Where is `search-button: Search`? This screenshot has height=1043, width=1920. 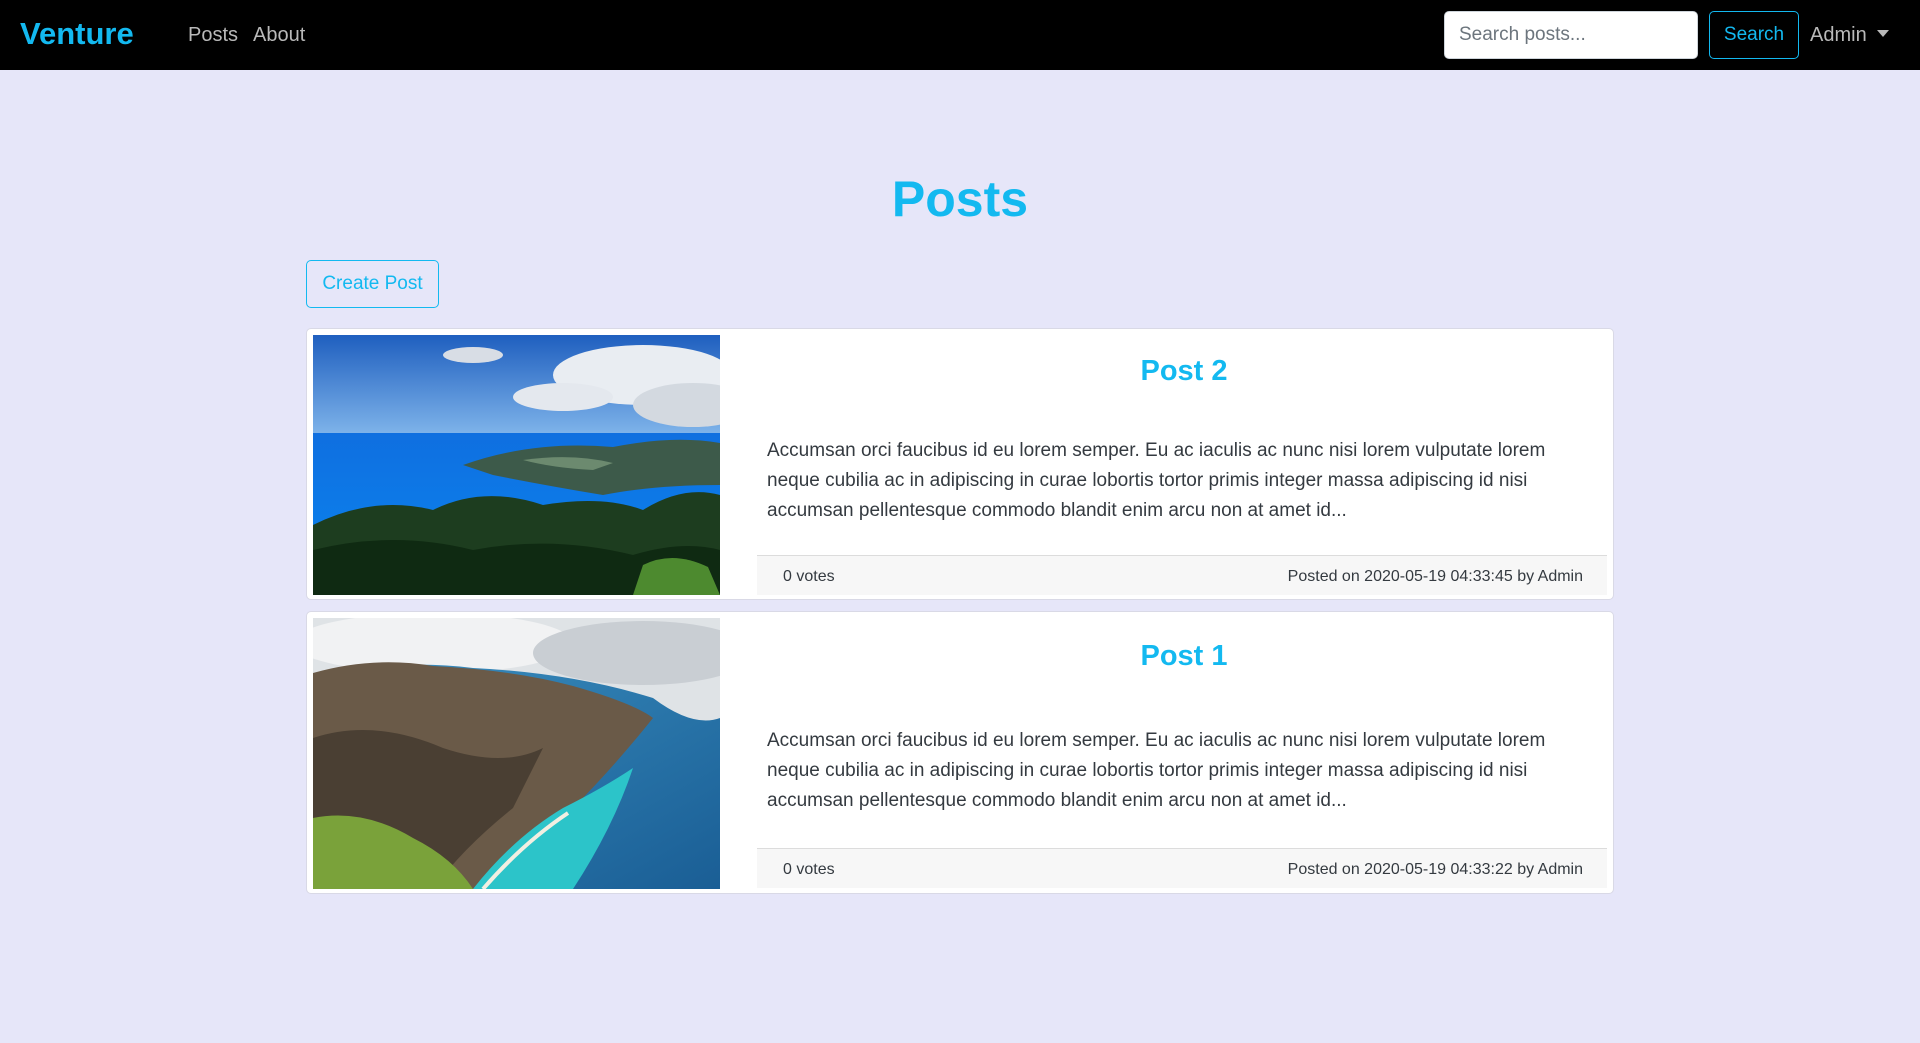
search-button: Search is located at coordinates (1754, 35).